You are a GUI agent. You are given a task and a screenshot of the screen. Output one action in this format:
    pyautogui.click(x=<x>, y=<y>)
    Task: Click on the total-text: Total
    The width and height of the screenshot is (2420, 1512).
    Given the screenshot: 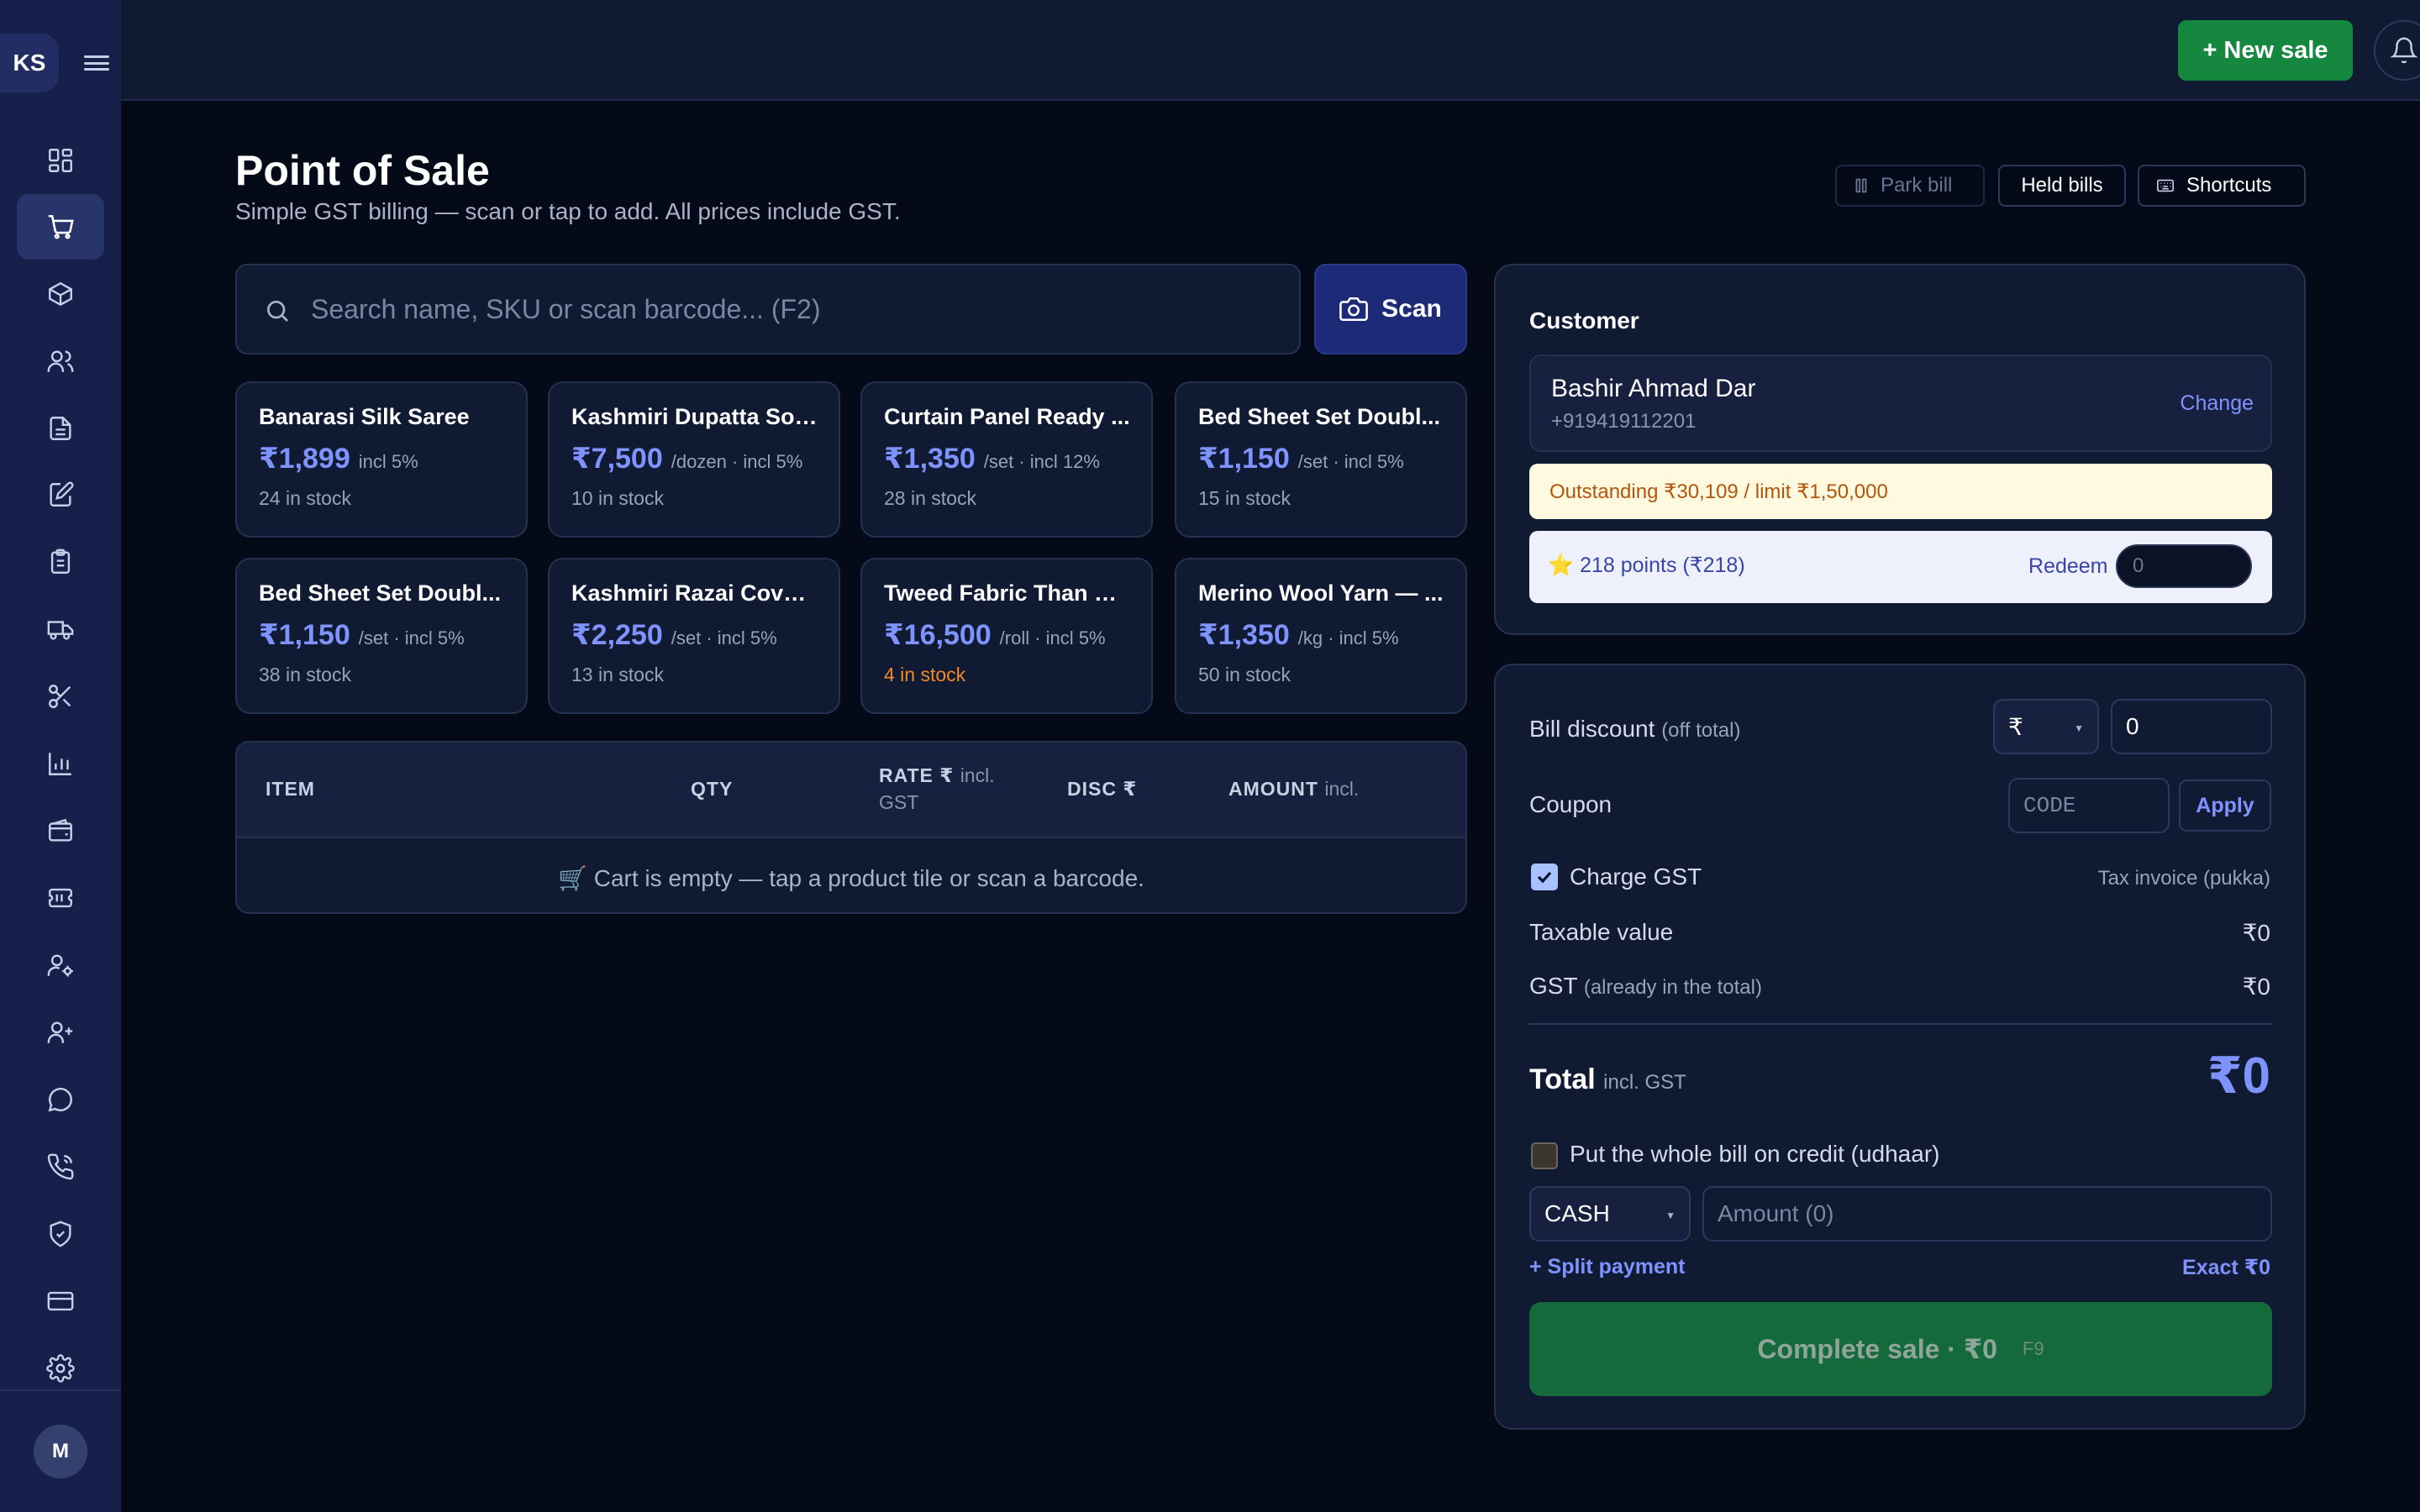 What is the action you would take?
    pyautogui.click(x=1562, y=1079)
    